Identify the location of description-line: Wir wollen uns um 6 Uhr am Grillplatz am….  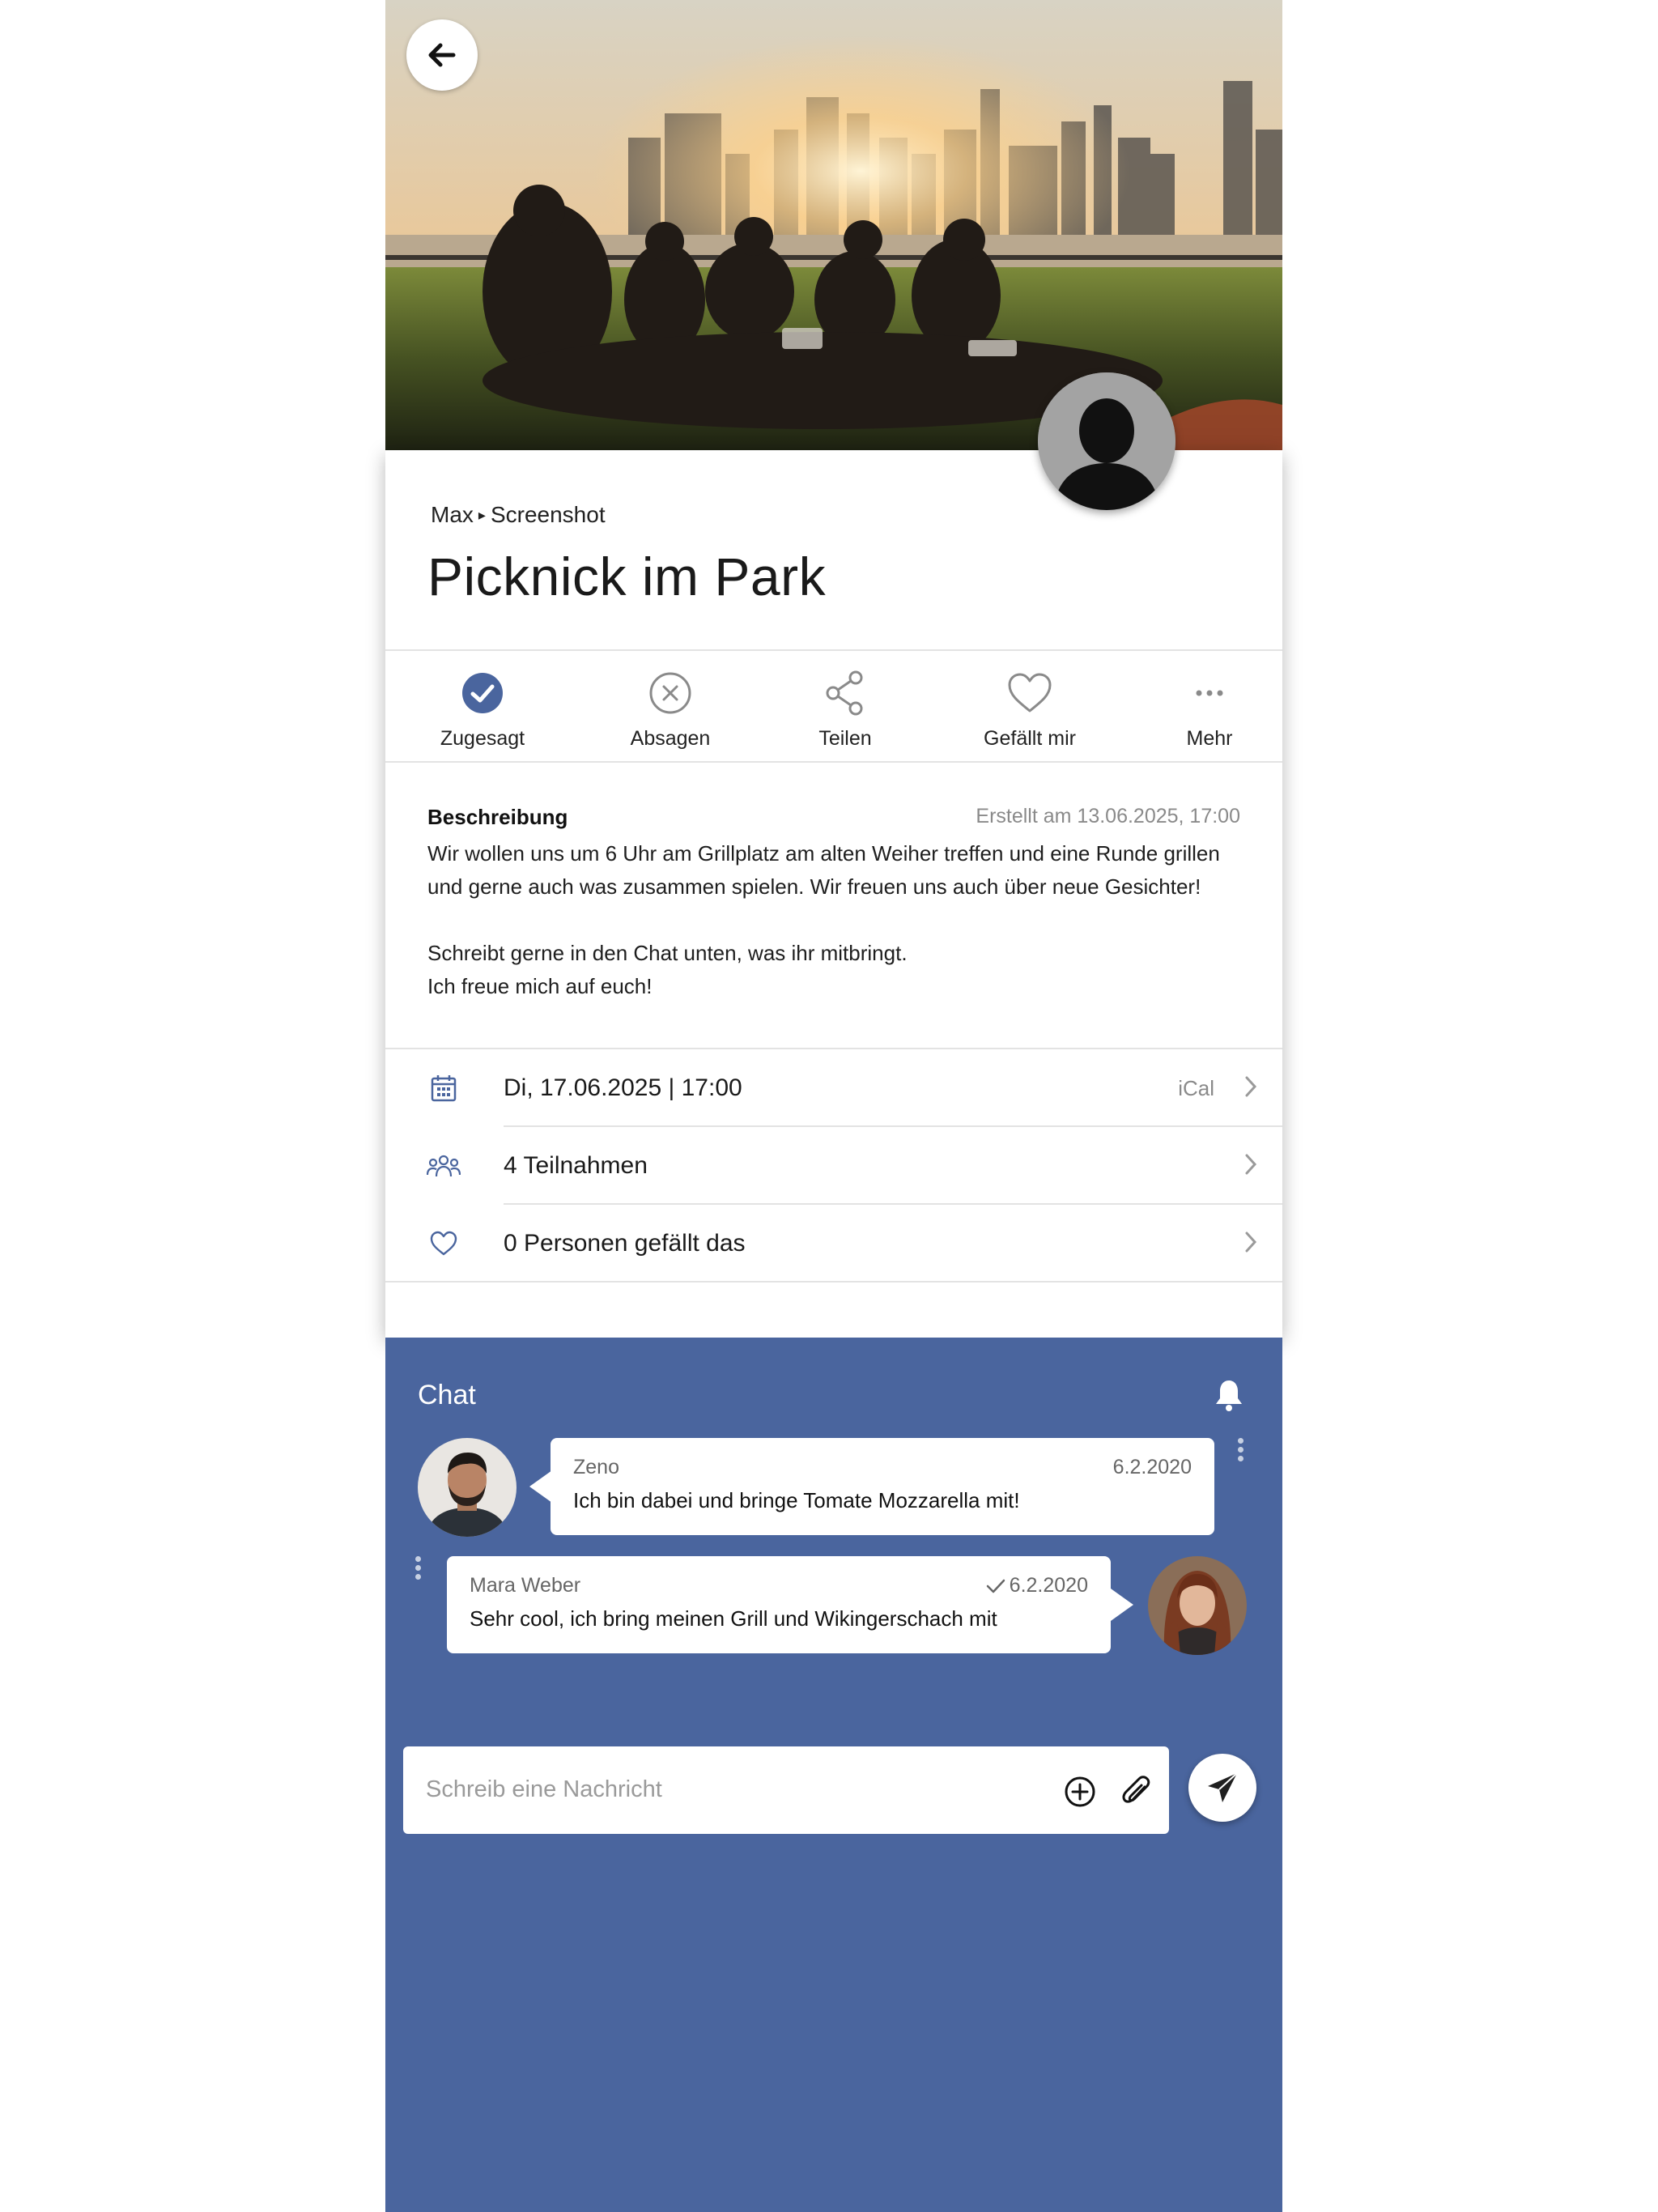
(823, 853).